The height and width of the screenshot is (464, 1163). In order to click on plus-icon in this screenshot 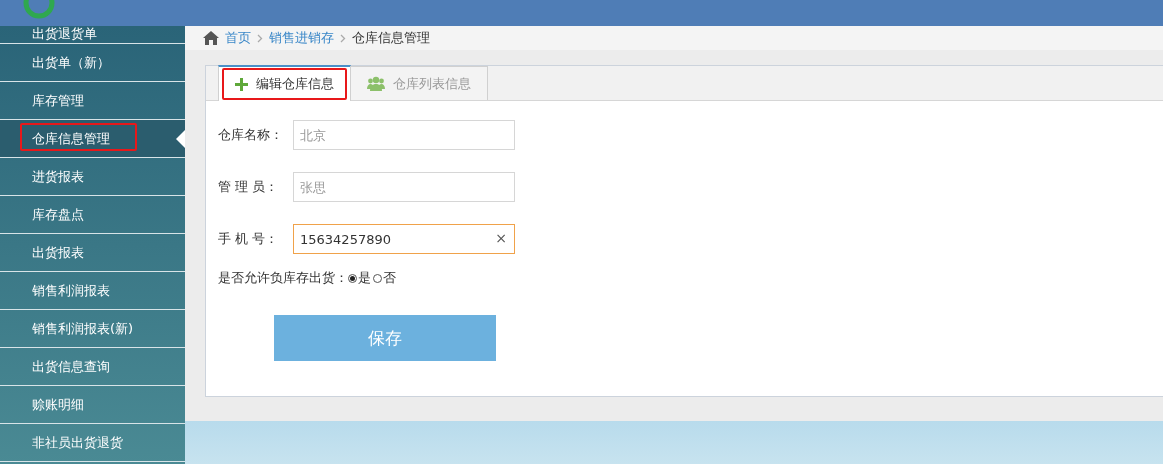, I will do `click(241, 84)`.